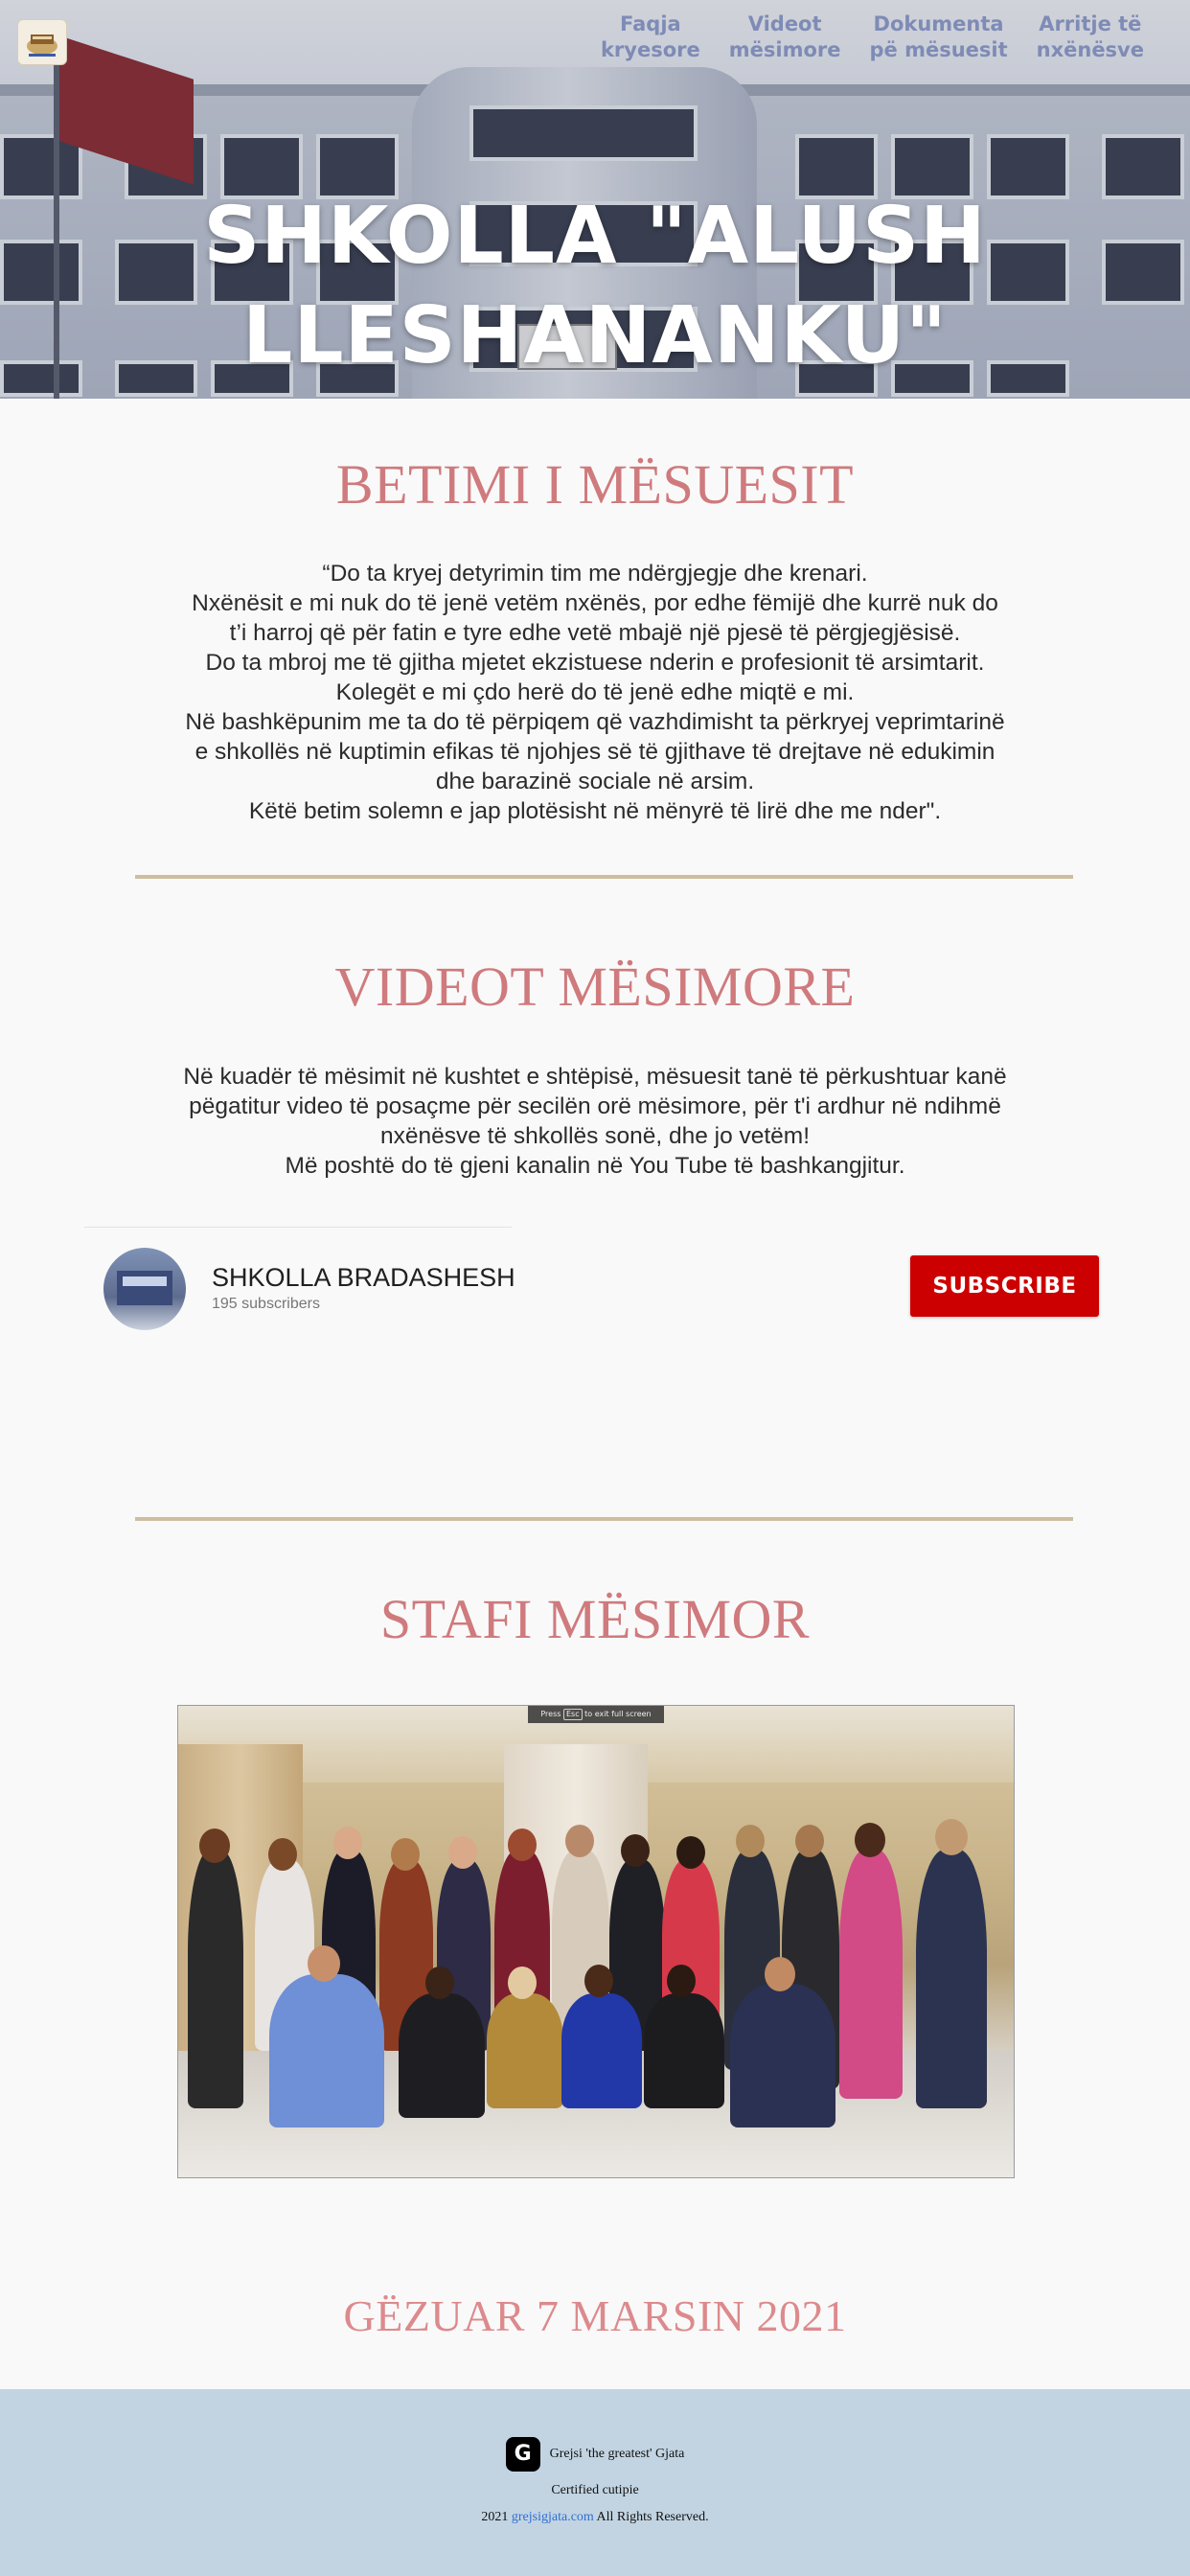 The image size is (1190, 2576). What do you see at coordinates (144, 1289) in the screenshot?
I see `channel-avatar` at bounding box center [144, 1289].